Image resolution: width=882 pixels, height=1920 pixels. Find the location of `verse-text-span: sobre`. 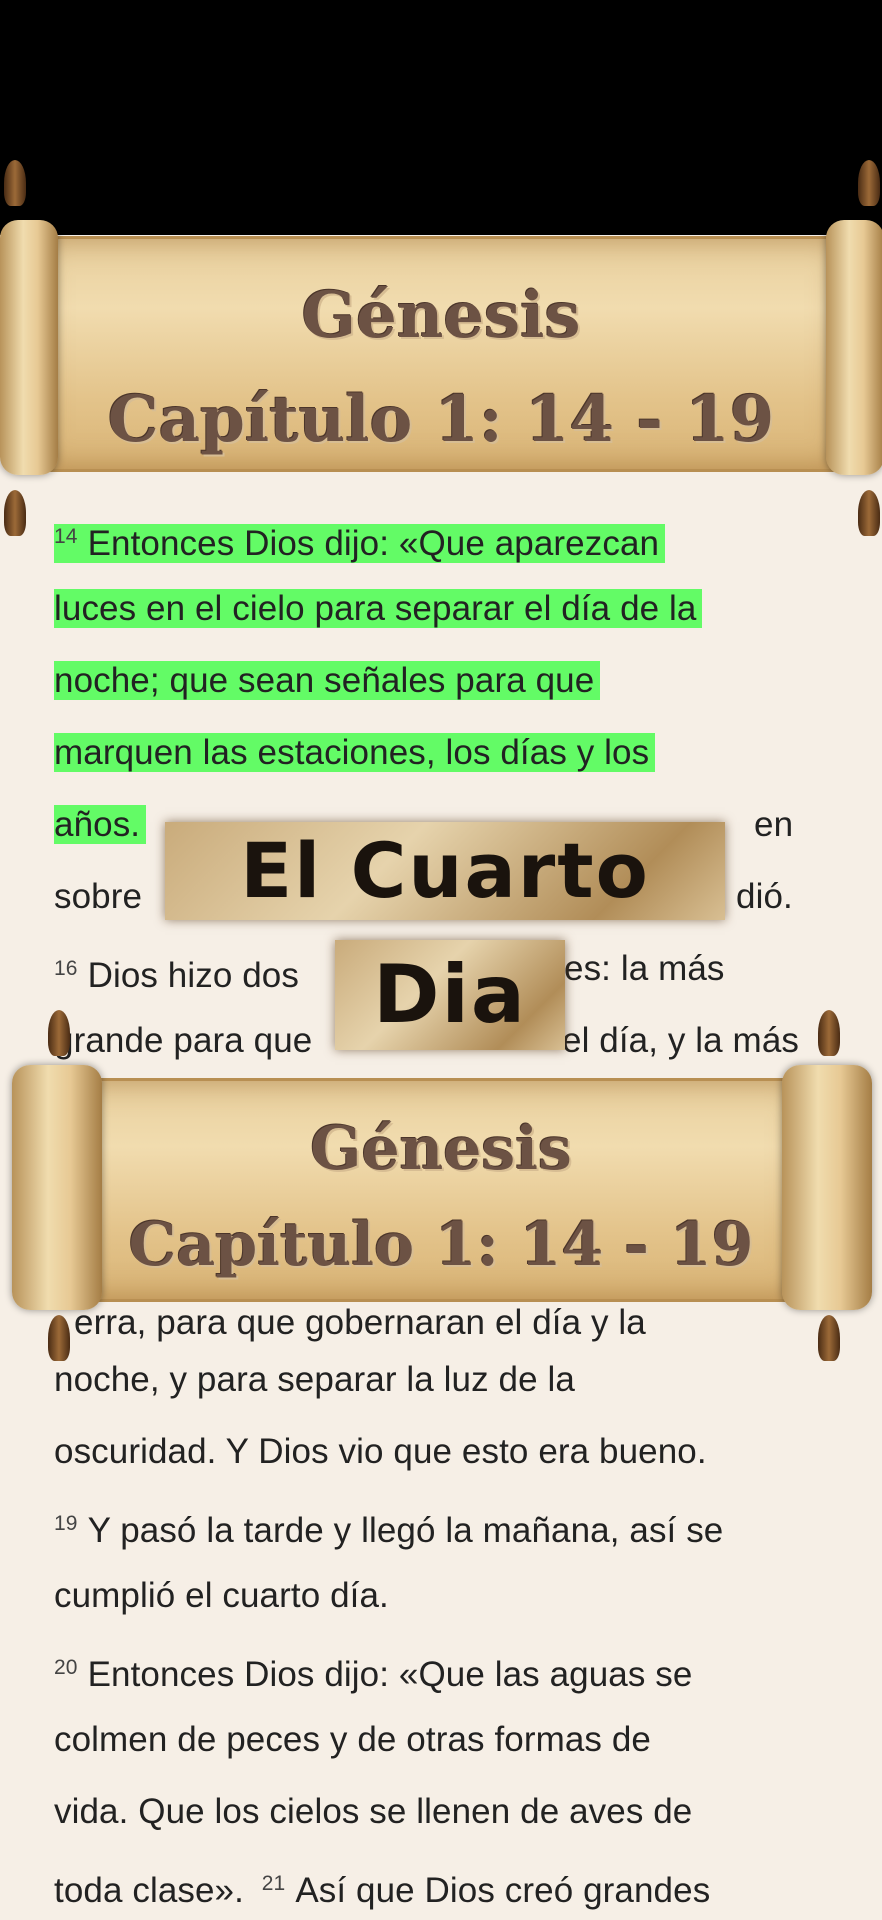

verse-text-span: sobre is located at coordinates (98, 896).